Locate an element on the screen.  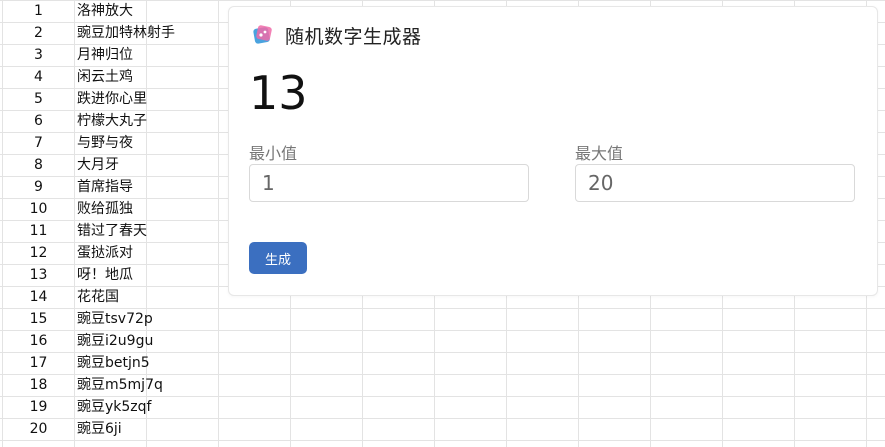
table-row: 20 豌豆6ji is located at coordinates (110, 429).